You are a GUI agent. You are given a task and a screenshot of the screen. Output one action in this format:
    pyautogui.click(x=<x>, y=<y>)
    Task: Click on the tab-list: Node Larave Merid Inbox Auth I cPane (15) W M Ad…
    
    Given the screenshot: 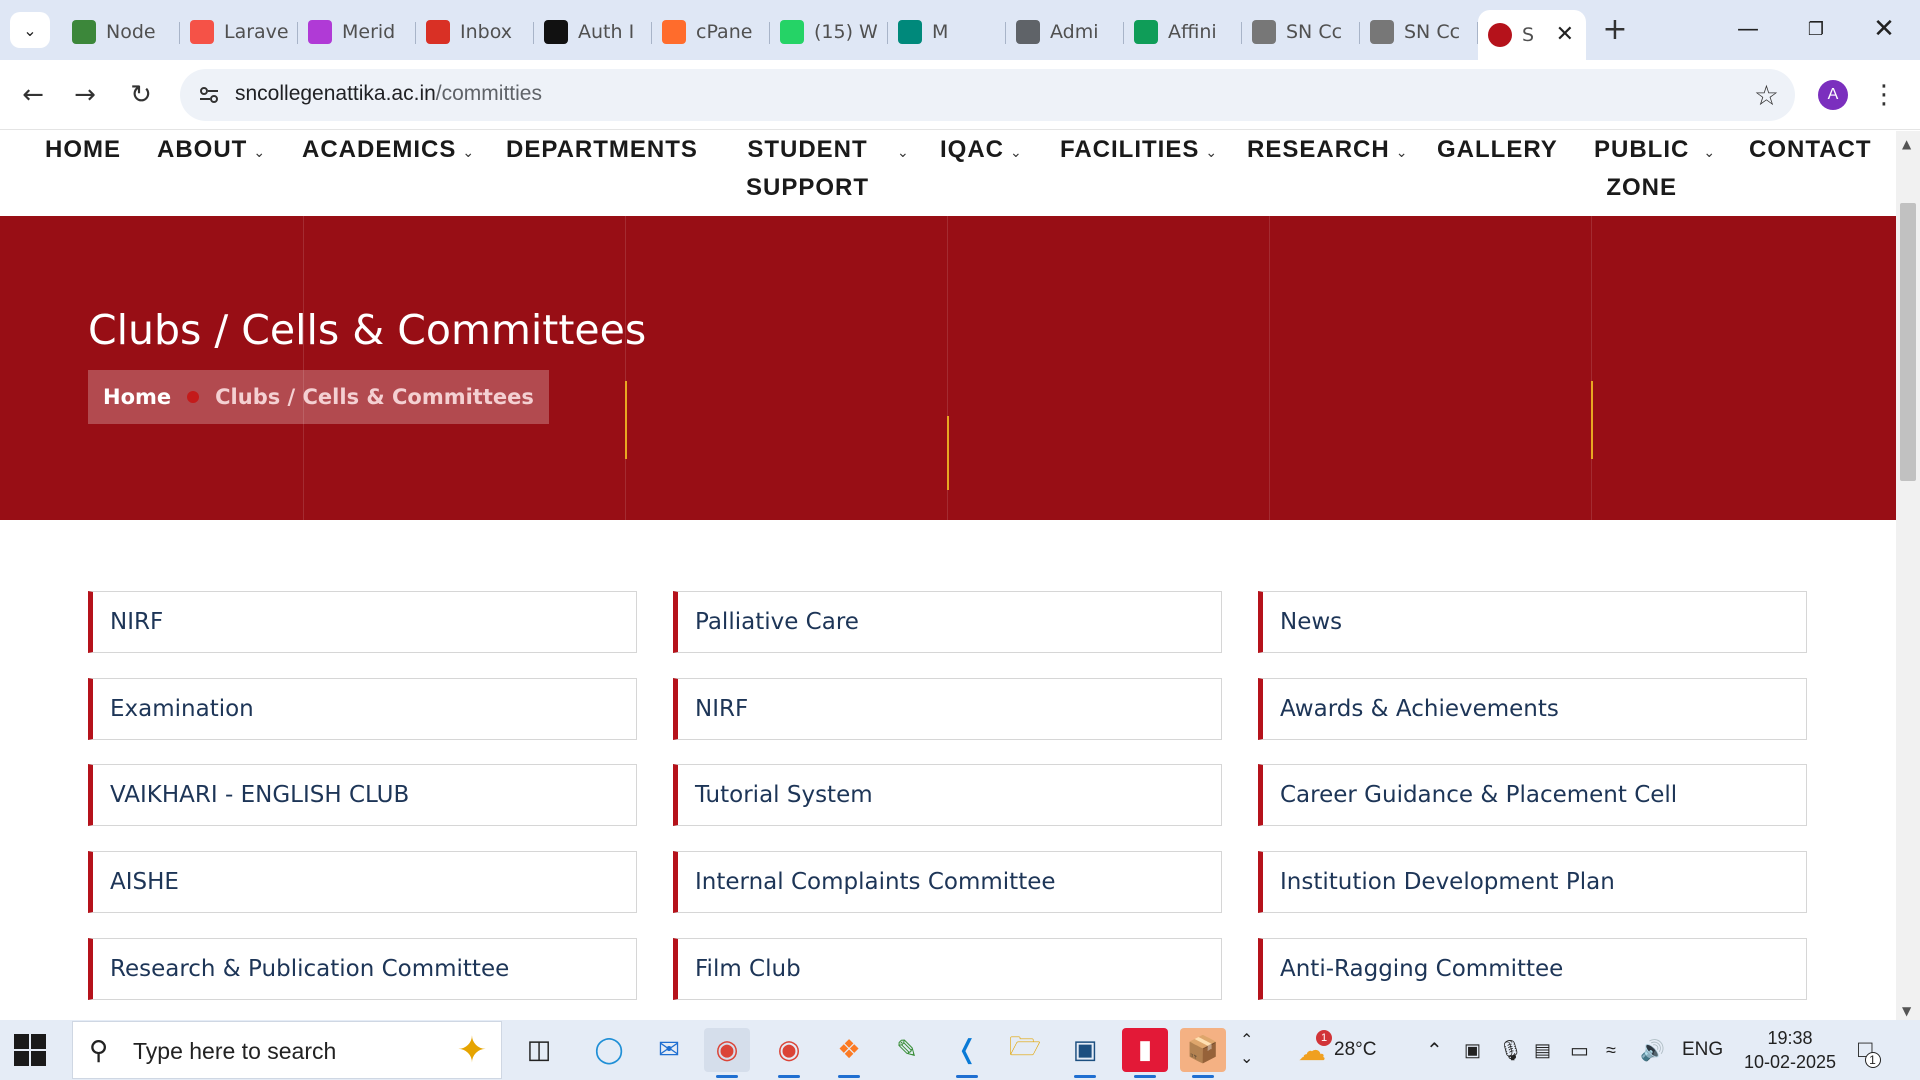 What is the action you would take?
    pyautogui.click(x=824, y=34)
    